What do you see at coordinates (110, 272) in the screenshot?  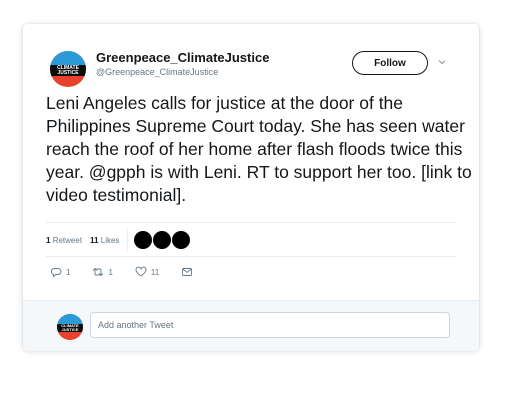 I see `retweet-count: 1` at bounding box center [110, 272].